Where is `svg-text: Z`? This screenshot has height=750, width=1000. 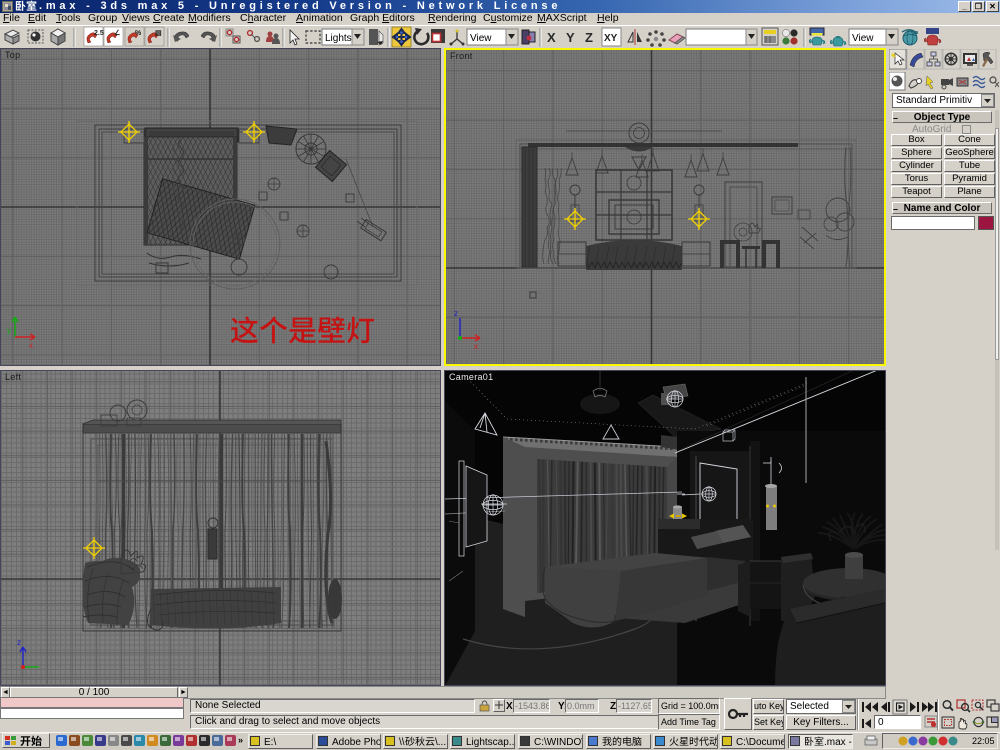 svg-text: Z is located at coordinates (589, 37).